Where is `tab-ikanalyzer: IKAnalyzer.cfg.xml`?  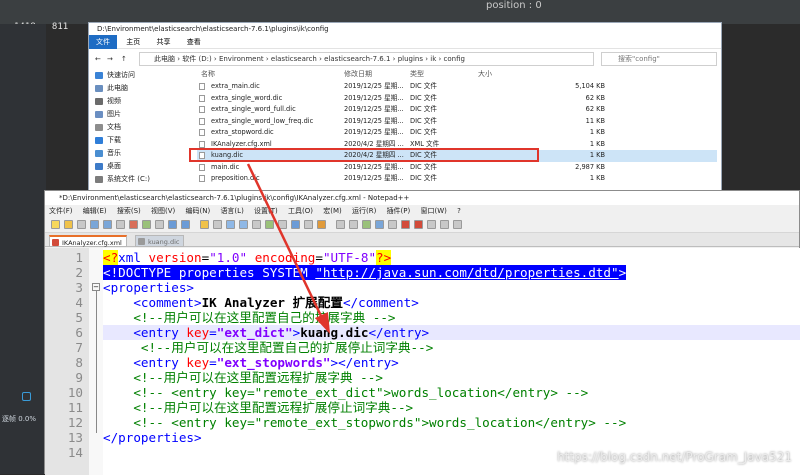 tab-ikanalyzer: IKAnalyzer.cfg.xml is located at coordinates (88, 241).